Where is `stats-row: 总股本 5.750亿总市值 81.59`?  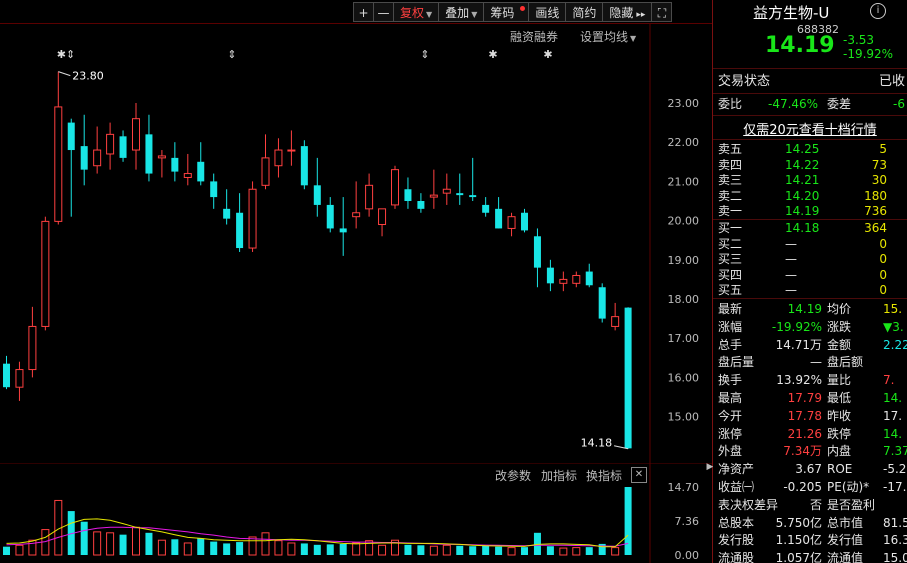 stats-row: 总股本 5.750亿总市值 81.59 is located at coordinates (810, 523).